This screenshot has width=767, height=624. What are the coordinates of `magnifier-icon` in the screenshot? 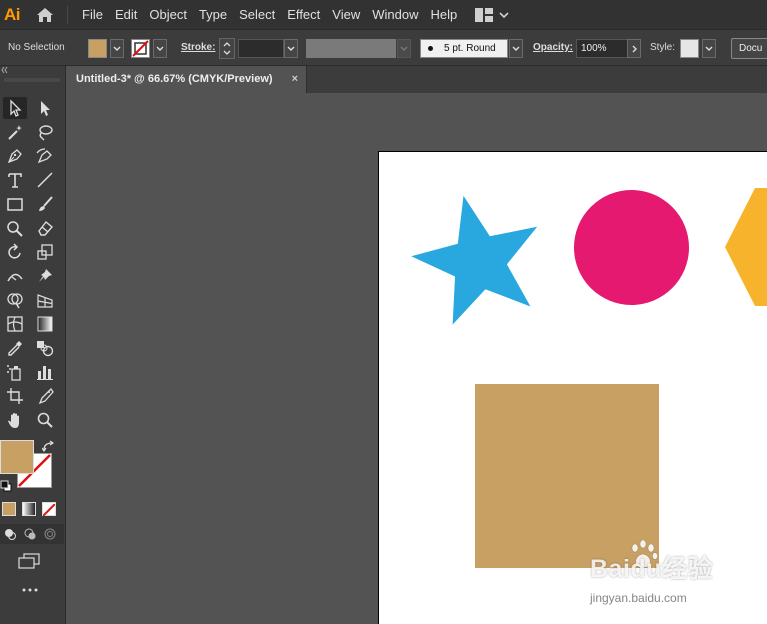 It's located at (45, 420).